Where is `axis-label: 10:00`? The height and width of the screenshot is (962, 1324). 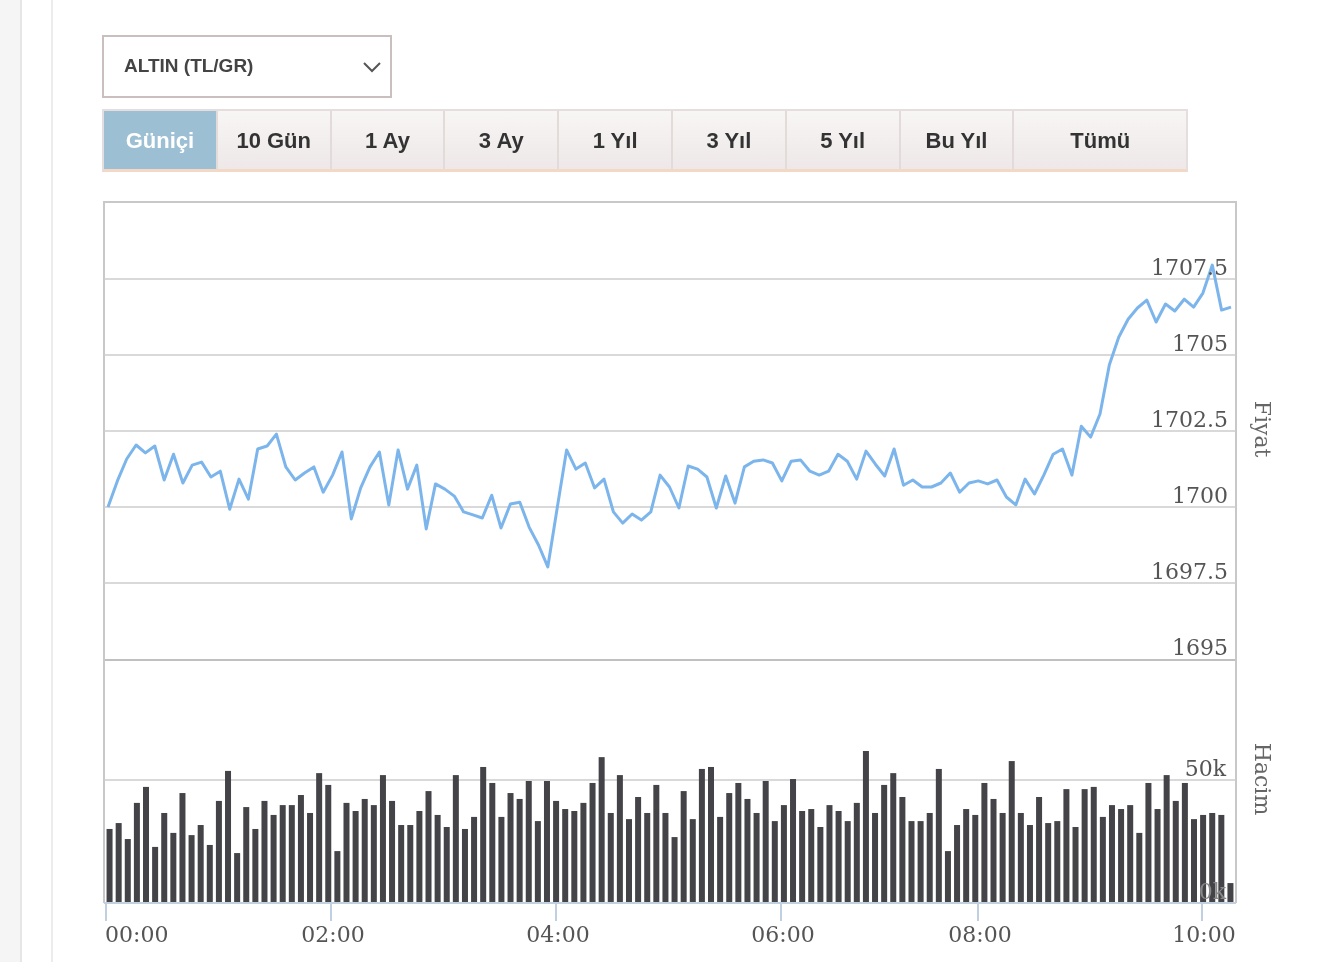
axis-label: 10:00 is located at coordinates (1204, 934).